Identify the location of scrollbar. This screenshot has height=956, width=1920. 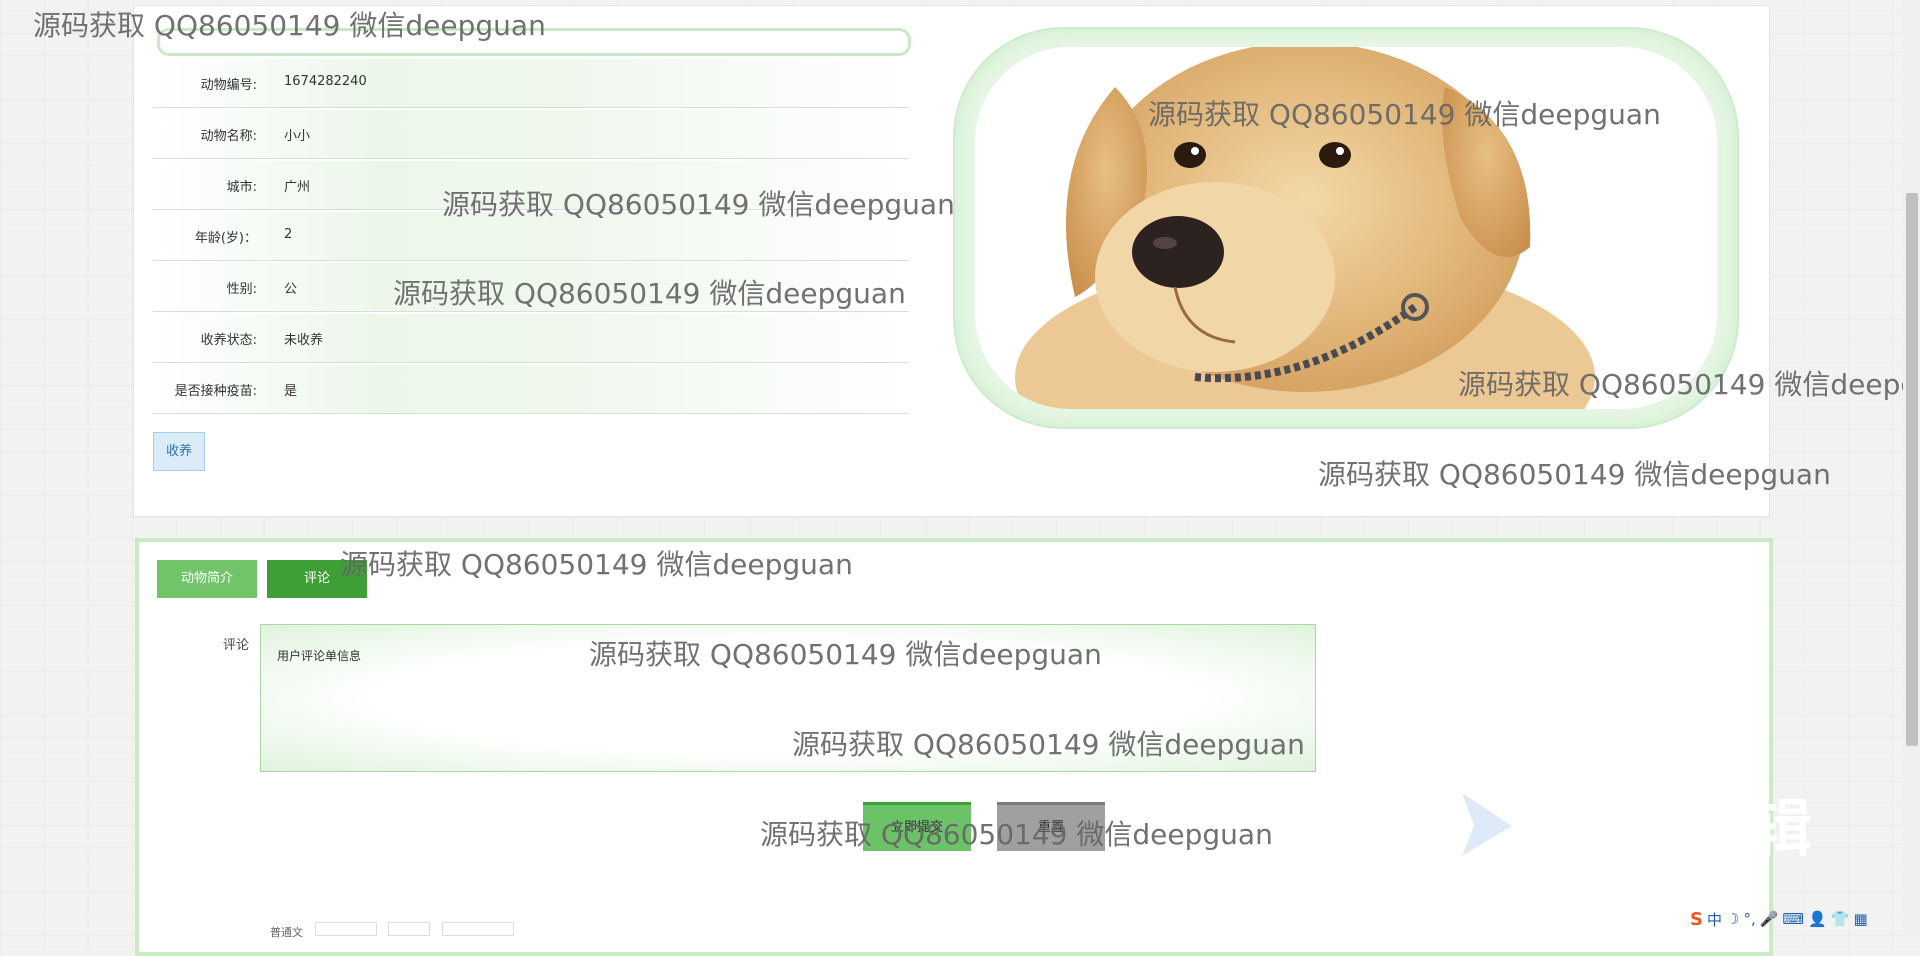
(1911, 468).